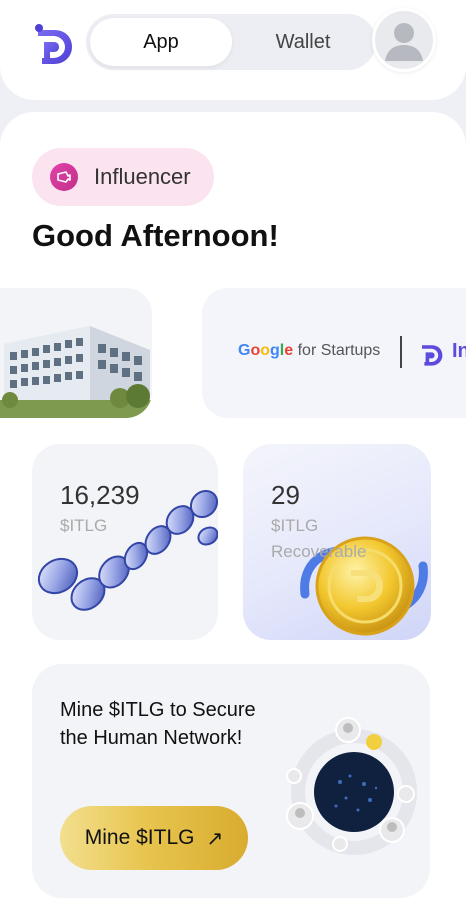 This screenshot has height=918, width=466. I want to click on badge-label: Influencer, so click(142, 176).